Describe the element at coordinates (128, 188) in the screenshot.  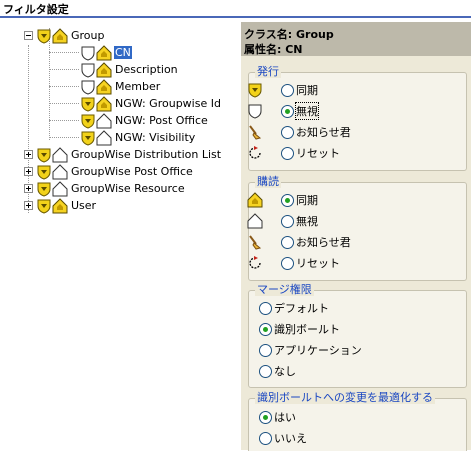
I see `tree-node-label: GroupWise Resource` at that location.